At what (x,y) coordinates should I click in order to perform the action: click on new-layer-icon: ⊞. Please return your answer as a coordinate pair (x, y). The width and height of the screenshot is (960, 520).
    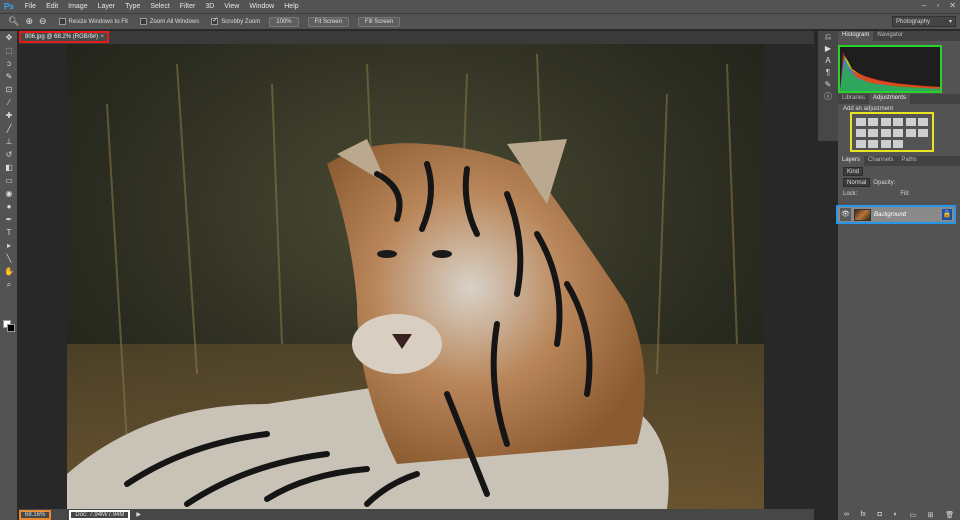
    Looking at the image, I should click on (931, 515).